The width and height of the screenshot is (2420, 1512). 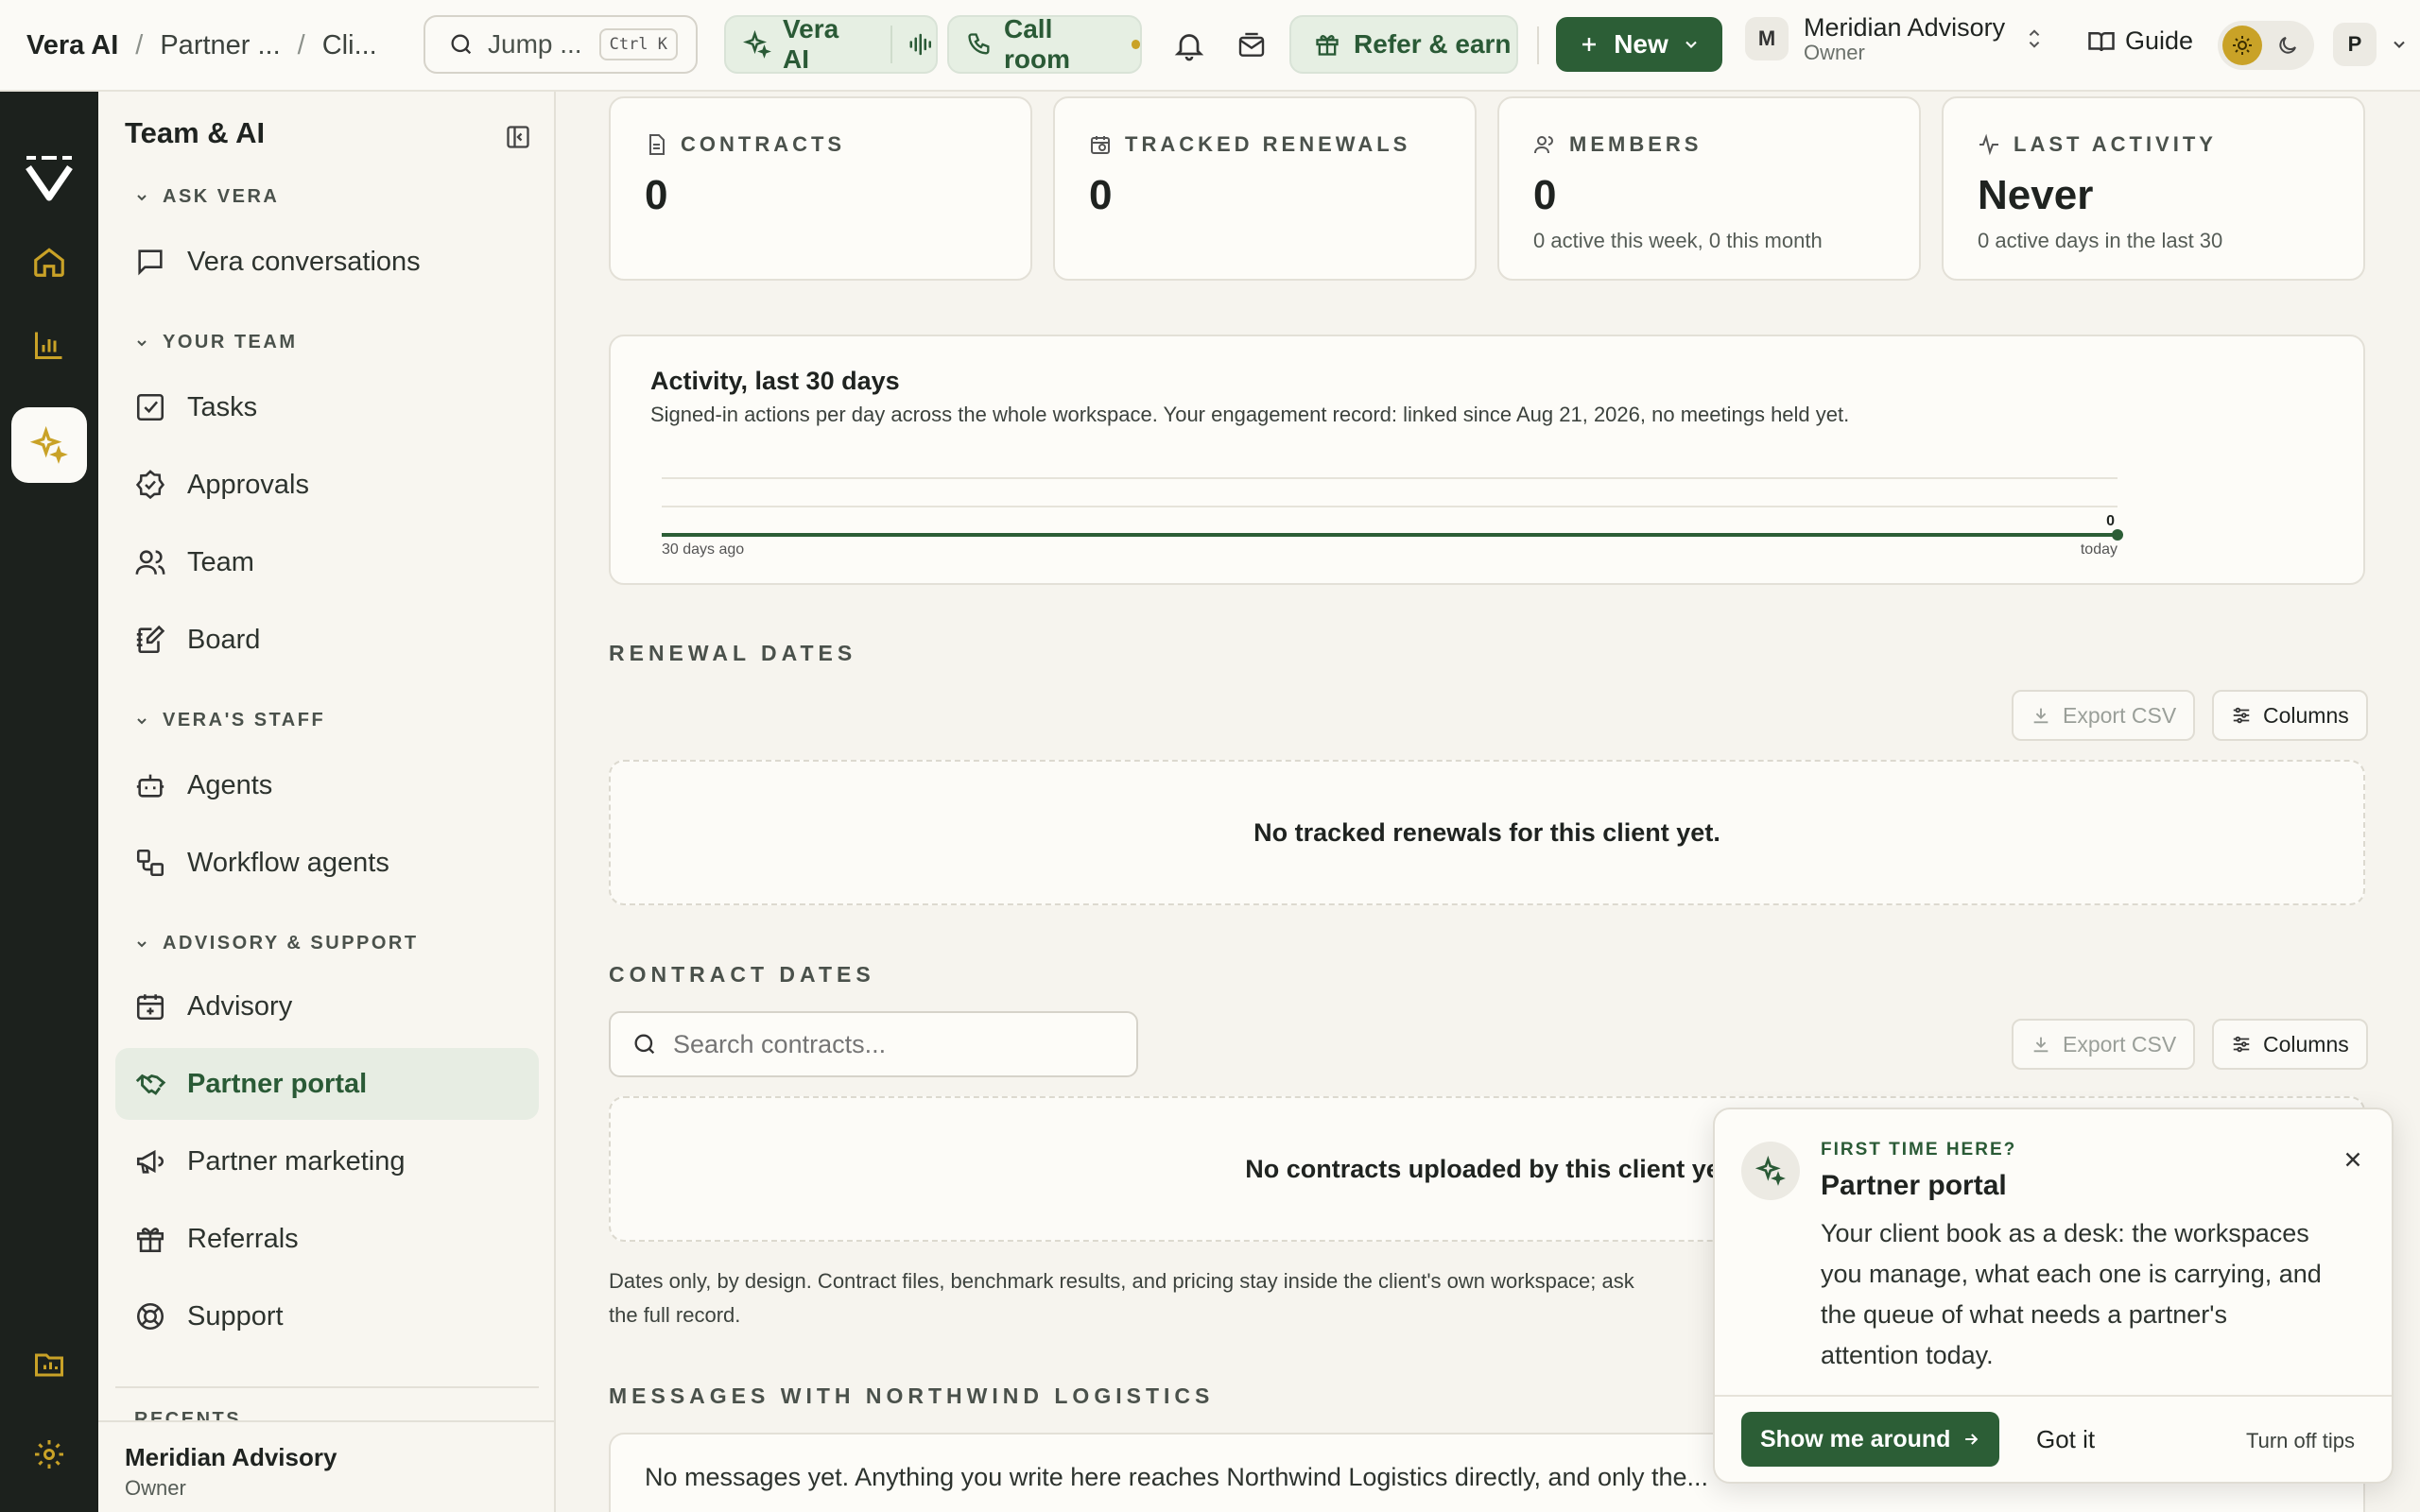 I want to click on guide-button: Guide, so click(x=2140, y=41).